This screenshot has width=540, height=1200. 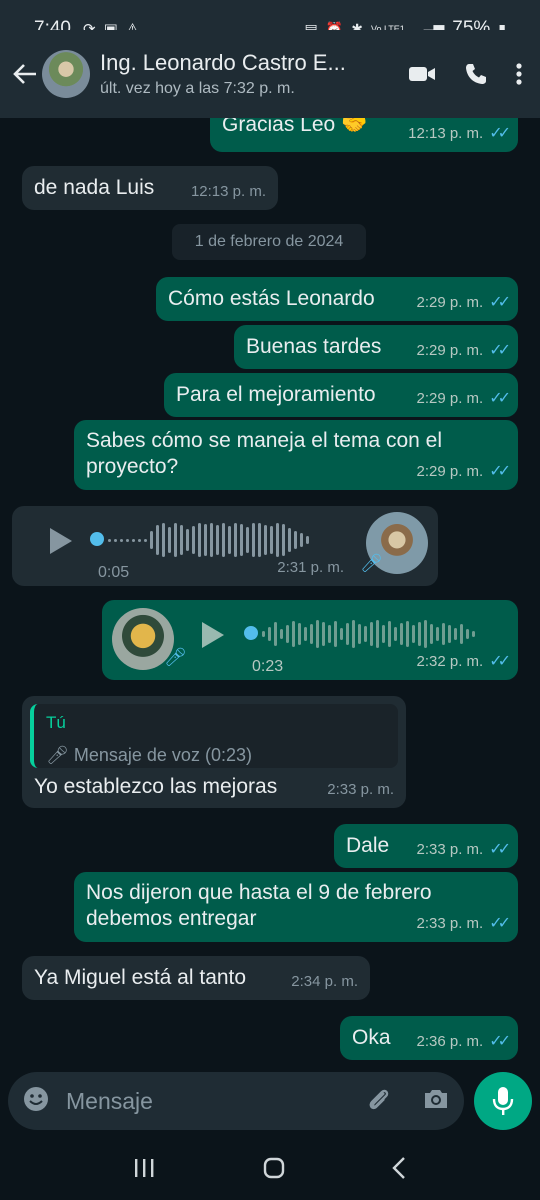 What do you see at coordinates (429, 1038) in the screenshot?
I see `message-outgoing: Oka 2:36 p. m. ✓✓` at bounding box center [429, 1038].